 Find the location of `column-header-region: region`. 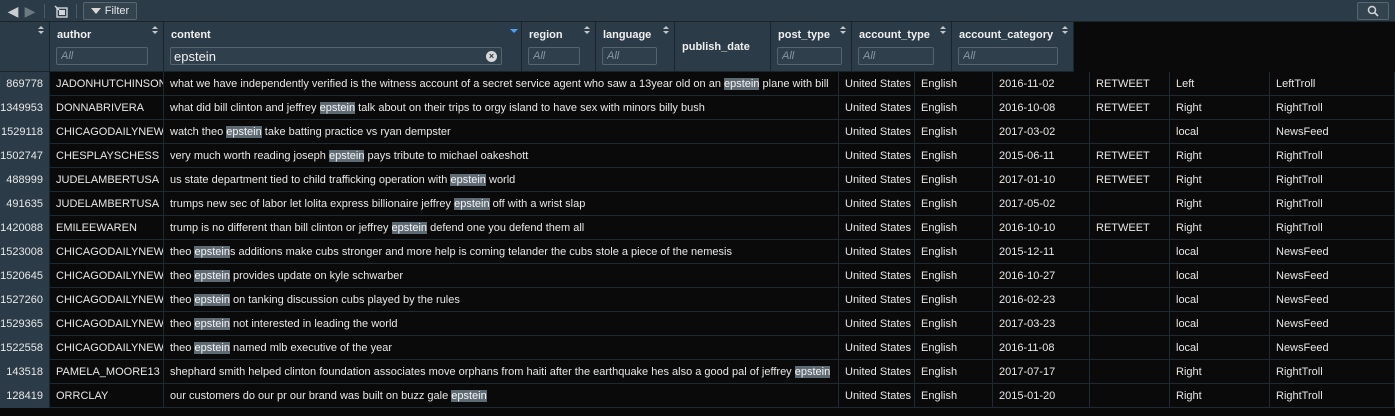

column-header-region: region is located at coordinates (559, 47).